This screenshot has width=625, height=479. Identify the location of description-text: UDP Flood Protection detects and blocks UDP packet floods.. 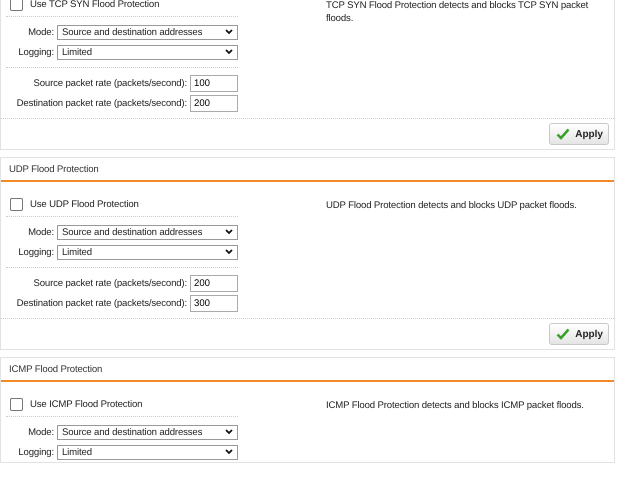
(451, 205).